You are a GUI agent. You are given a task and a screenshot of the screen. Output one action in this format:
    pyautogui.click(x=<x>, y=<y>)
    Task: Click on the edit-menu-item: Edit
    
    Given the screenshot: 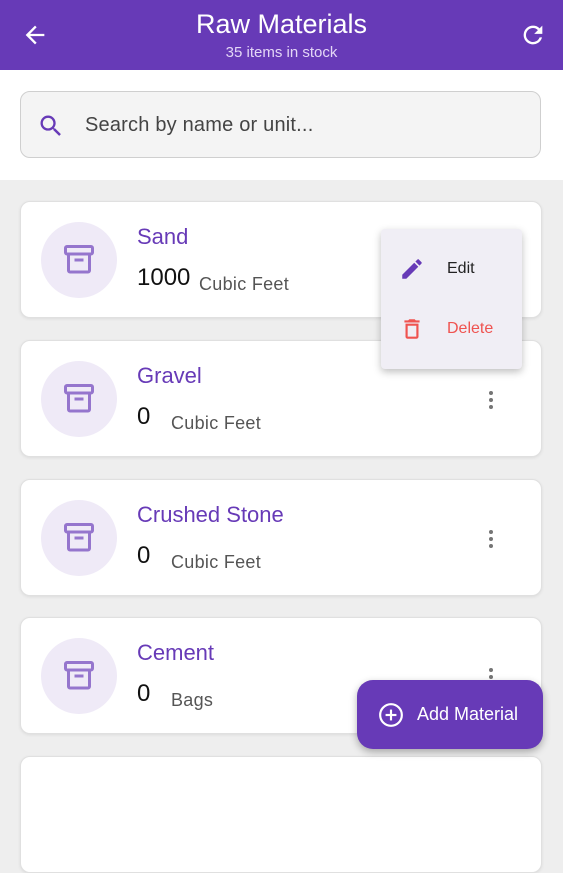 What is the action you would take?
    pyautogui.click(x=451, y=269)
    